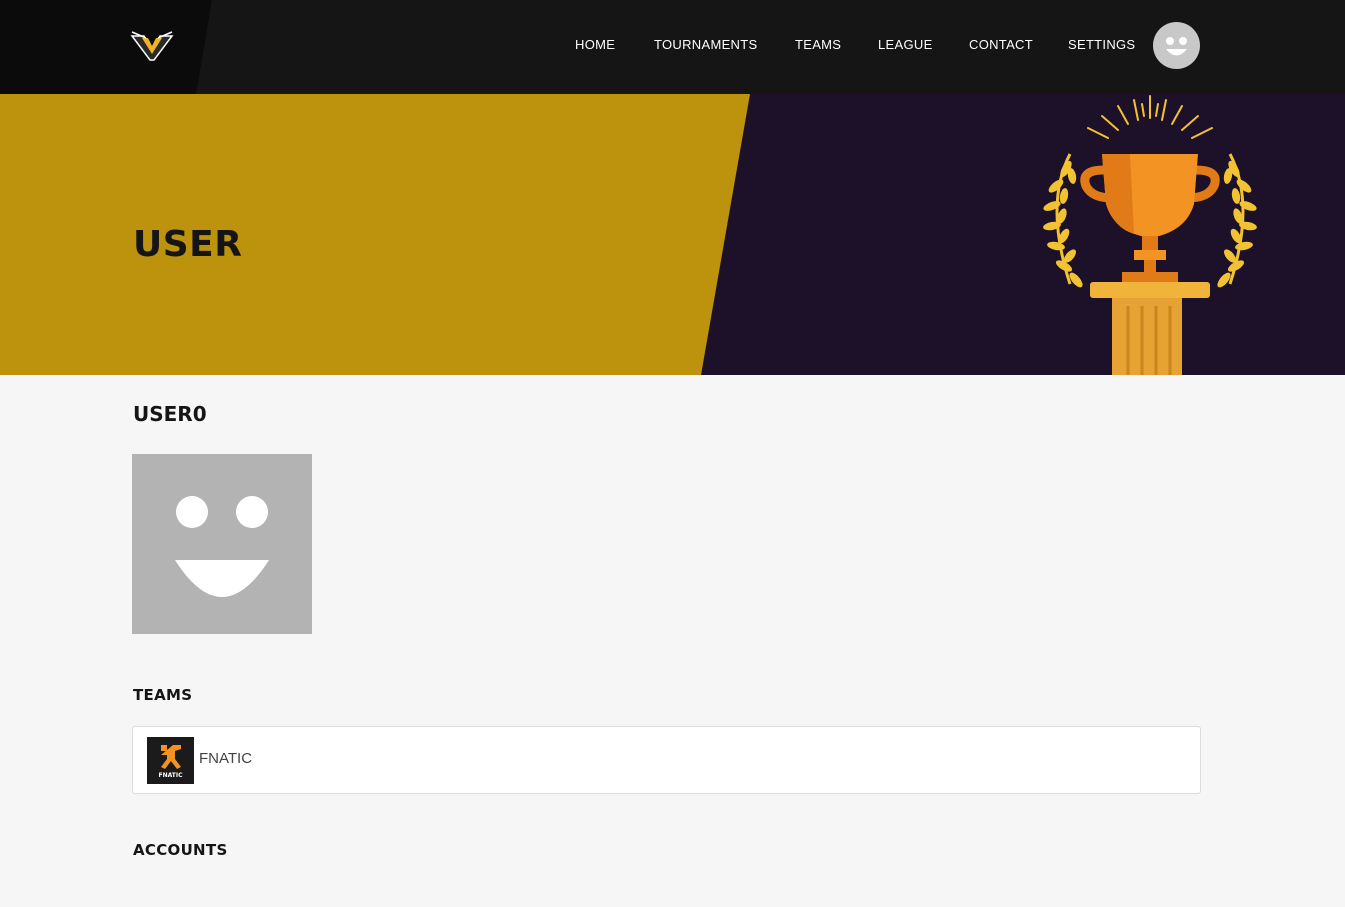 The height and width of the screenshot is (907, 1345). What do you see at coordinates (818, 44) in the screenshot?
I see `nav-teams: TEAMS` at bounding box center [818, 44].